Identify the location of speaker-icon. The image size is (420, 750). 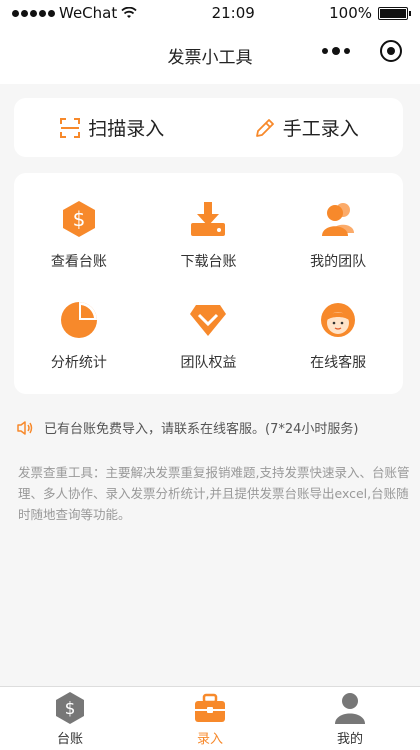
(25, 427).